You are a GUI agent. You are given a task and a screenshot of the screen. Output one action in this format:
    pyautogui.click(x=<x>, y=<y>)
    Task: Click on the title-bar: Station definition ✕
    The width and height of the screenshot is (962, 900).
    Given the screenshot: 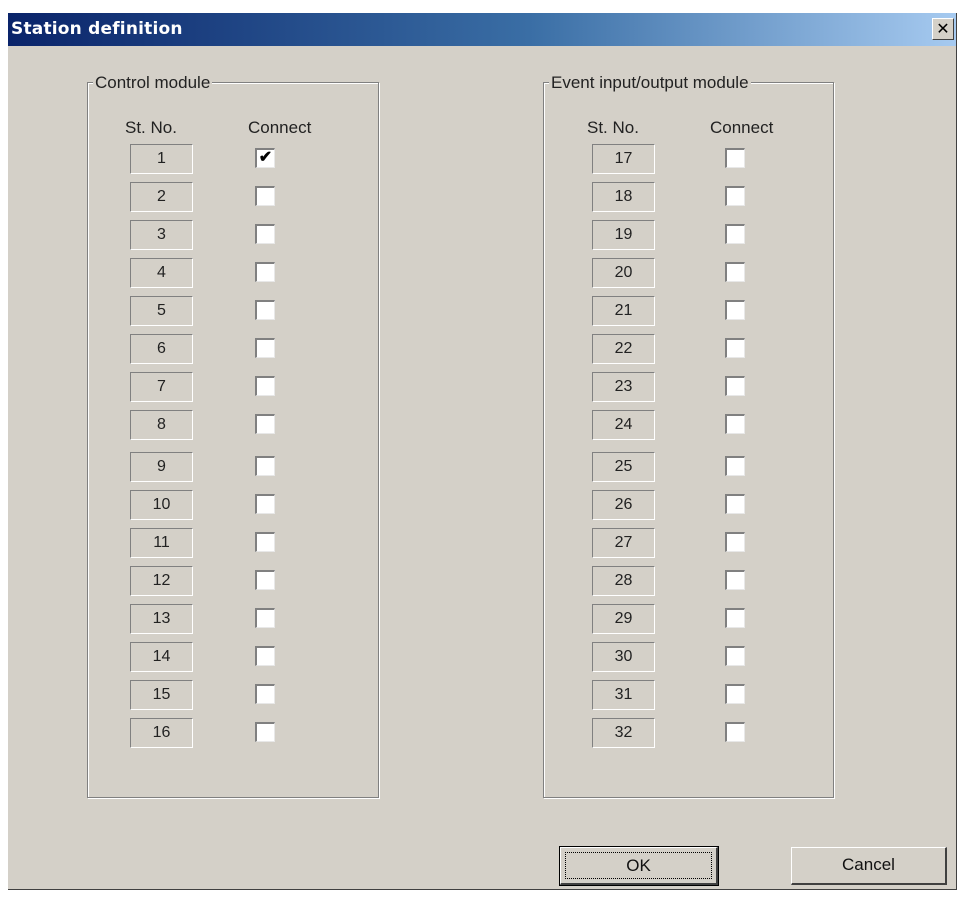 What is the action you would take?
    pyautogui.click(x=482, y=29)
    